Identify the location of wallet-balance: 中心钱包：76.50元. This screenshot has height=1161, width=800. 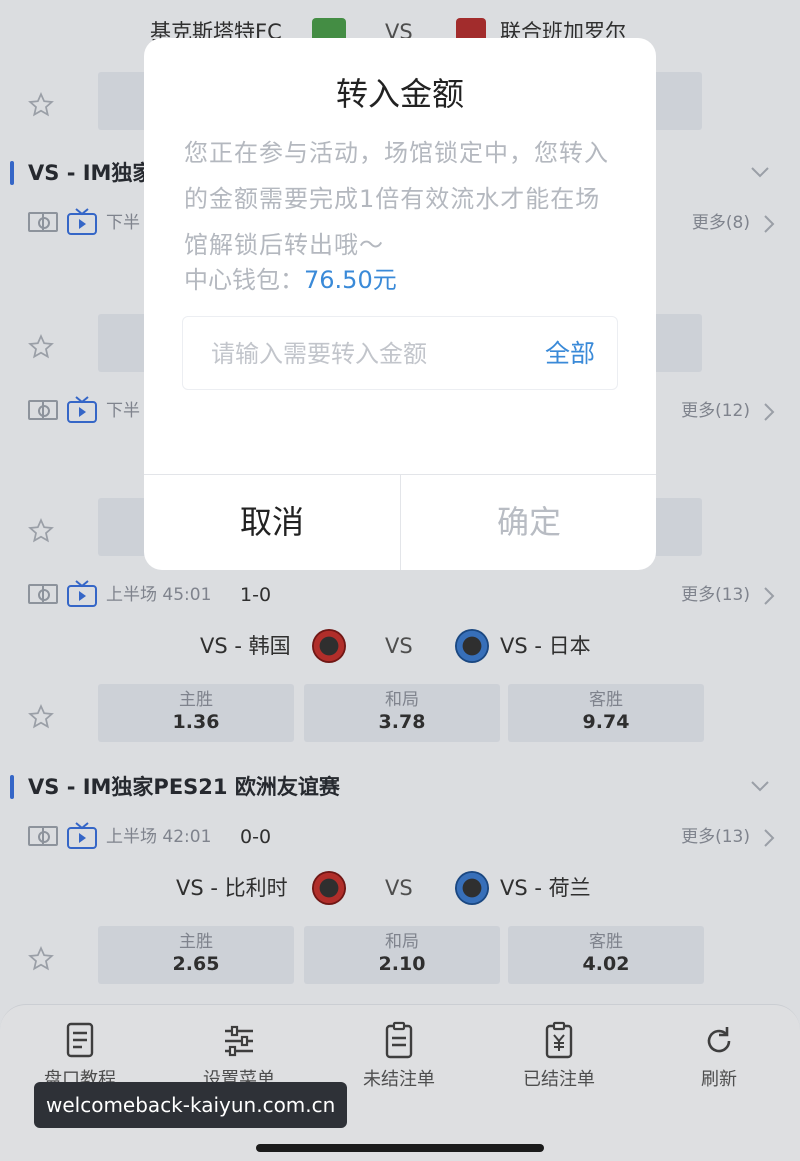
(290, 280).